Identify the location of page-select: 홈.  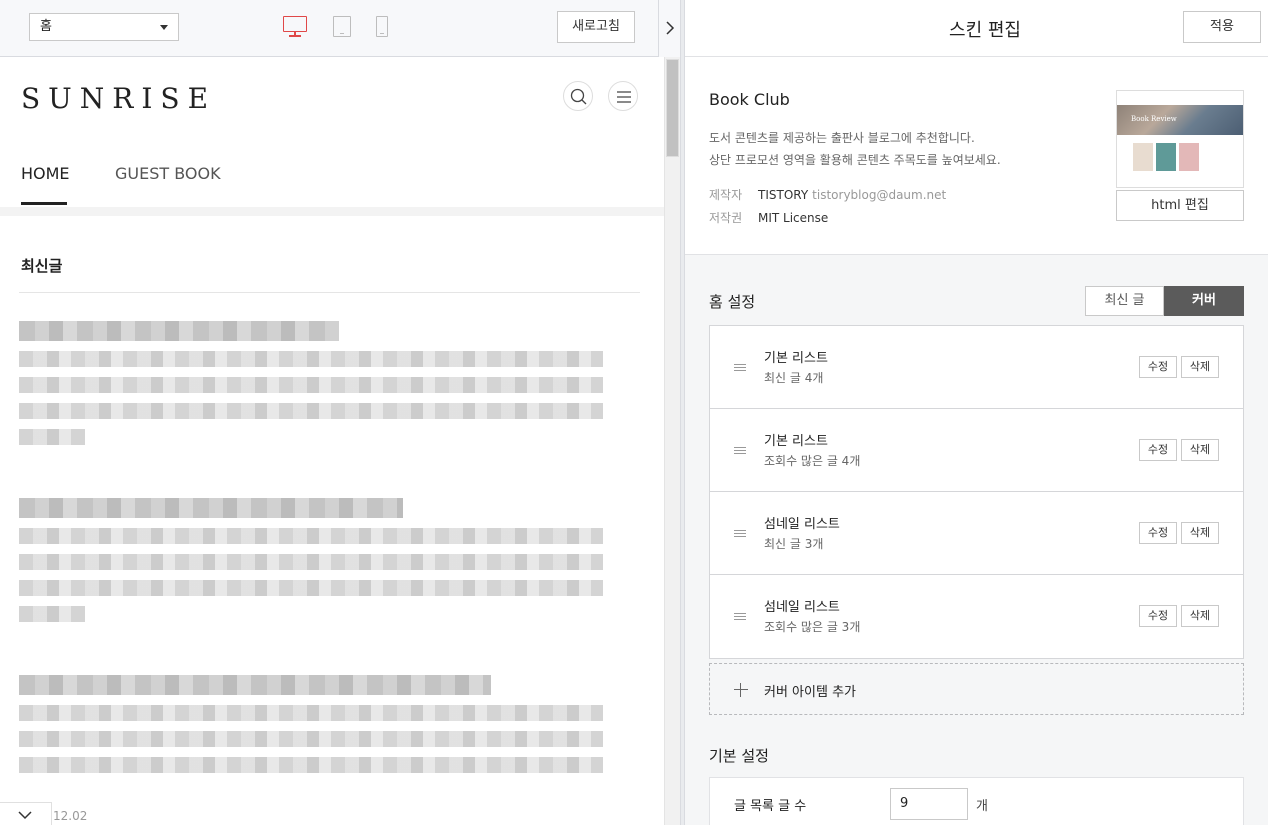
(104, 27).